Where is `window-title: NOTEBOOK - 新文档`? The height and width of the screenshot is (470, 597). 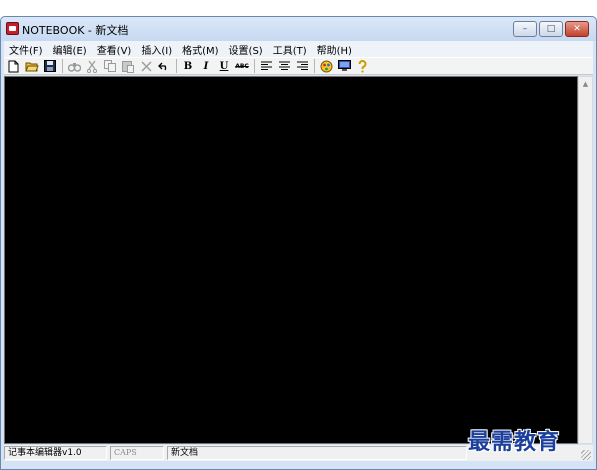
window-title: NOTEBOOK - 新文档 is located at coordinates (75, 30).